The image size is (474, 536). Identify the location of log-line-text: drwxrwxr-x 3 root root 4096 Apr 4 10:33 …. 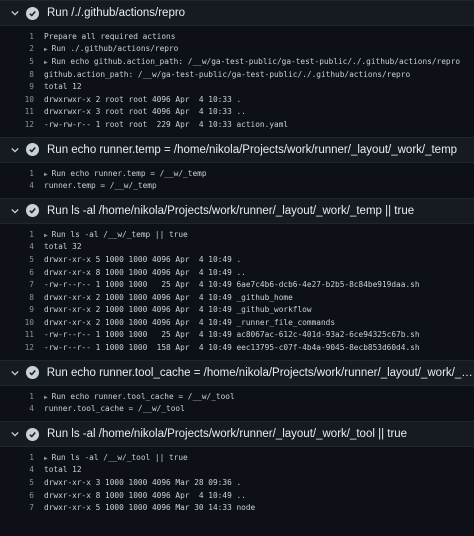
(145, 111).